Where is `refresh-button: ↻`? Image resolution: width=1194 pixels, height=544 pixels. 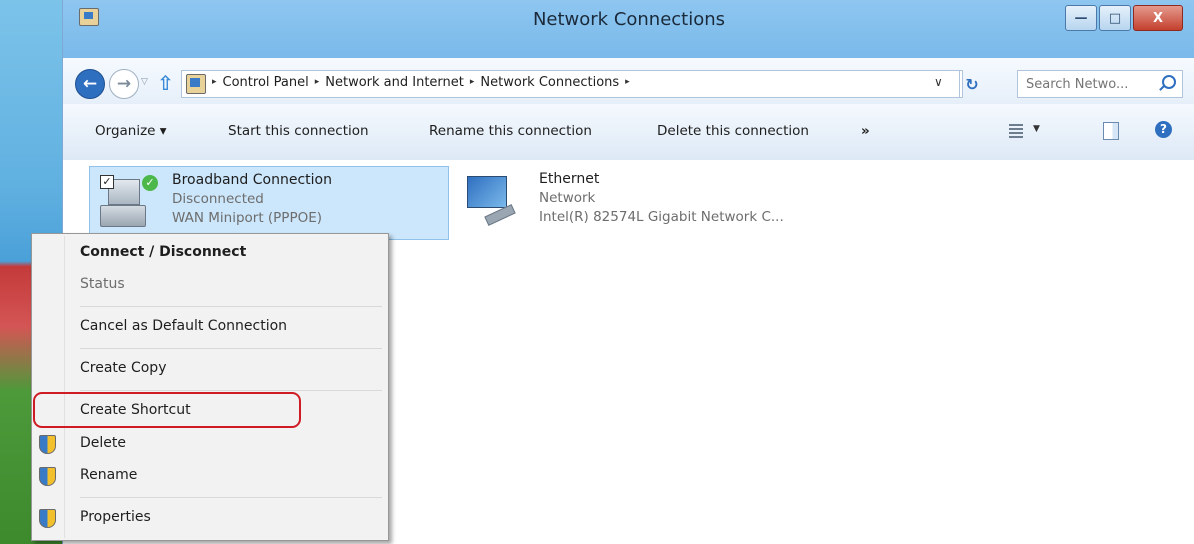 refresh-button: ↻ is located at coordinates (971, 84).